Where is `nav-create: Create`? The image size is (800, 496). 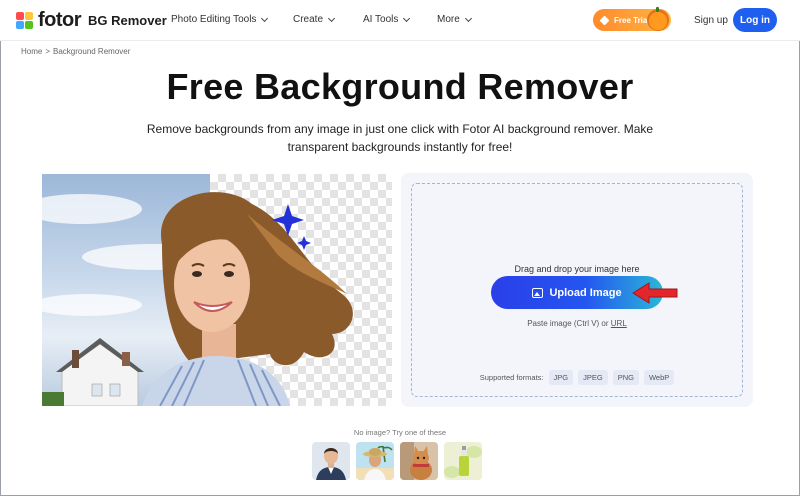 nav-create: Create is located at coordinates (314, 19).